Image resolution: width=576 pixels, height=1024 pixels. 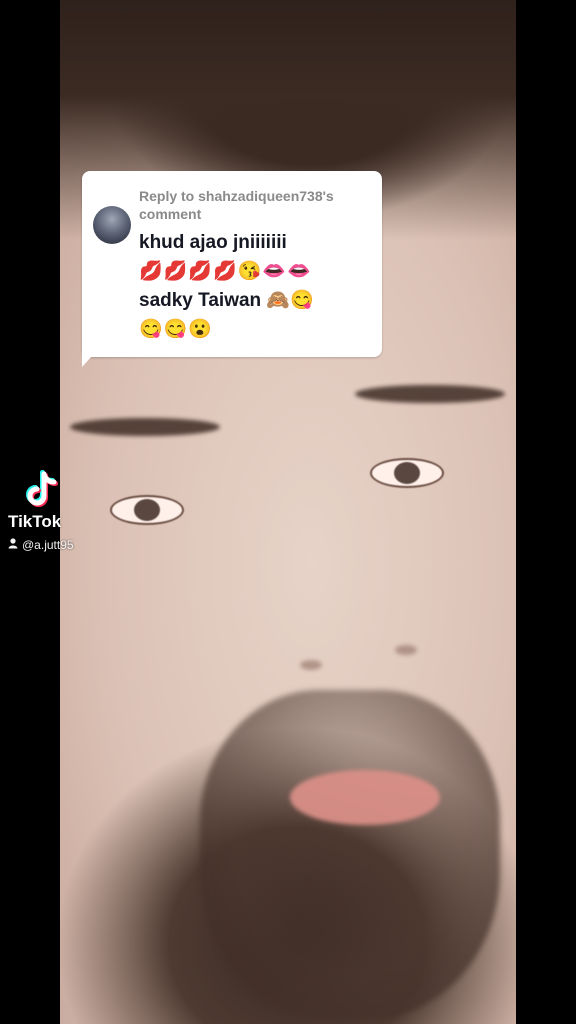 I want to click on tiktok-brand: TikTok, so click(x=35, y=521).